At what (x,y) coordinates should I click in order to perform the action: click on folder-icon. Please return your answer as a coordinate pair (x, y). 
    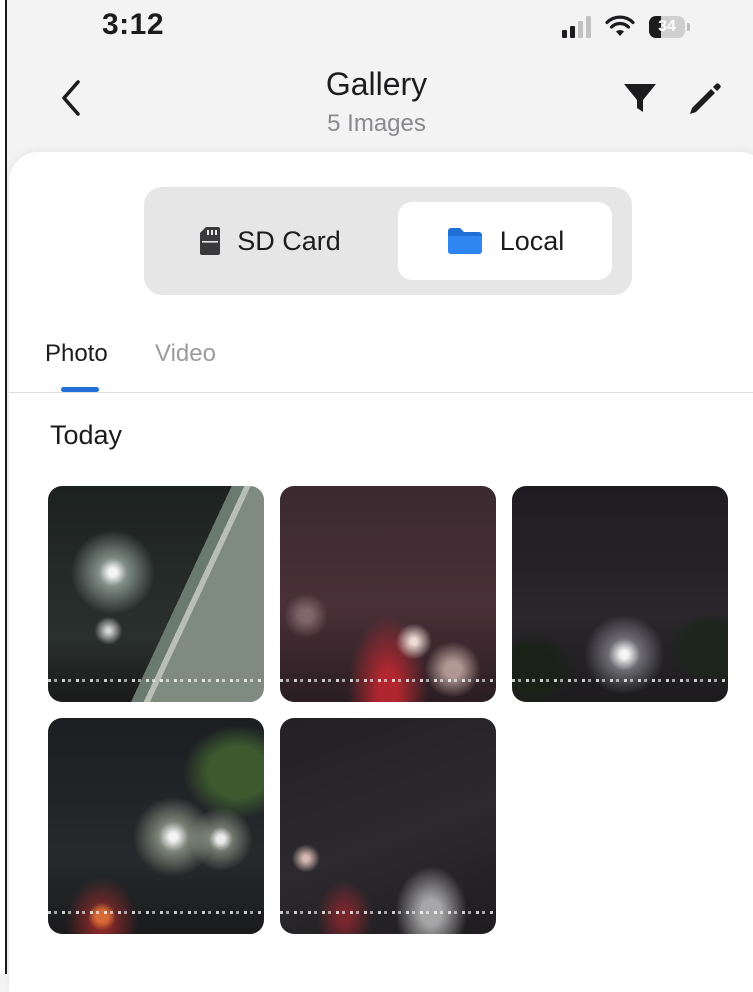
    Looking at the image, I should click on (464, 241).